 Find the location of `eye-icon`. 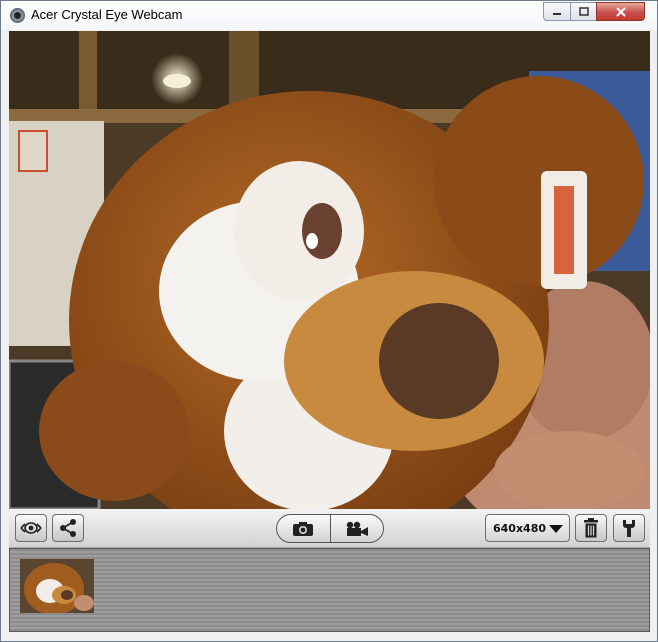

eye-icon is located at coordinates (31, 528).